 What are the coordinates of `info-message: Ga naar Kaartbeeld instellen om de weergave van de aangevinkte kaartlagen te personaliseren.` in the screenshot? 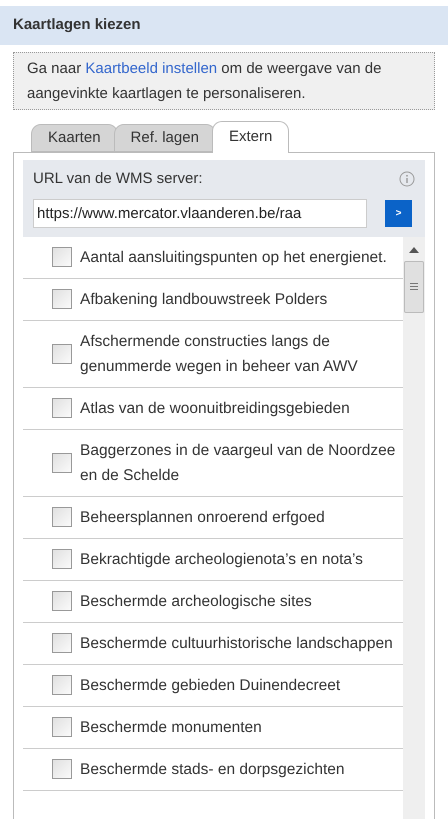 It's located at (224, 81).